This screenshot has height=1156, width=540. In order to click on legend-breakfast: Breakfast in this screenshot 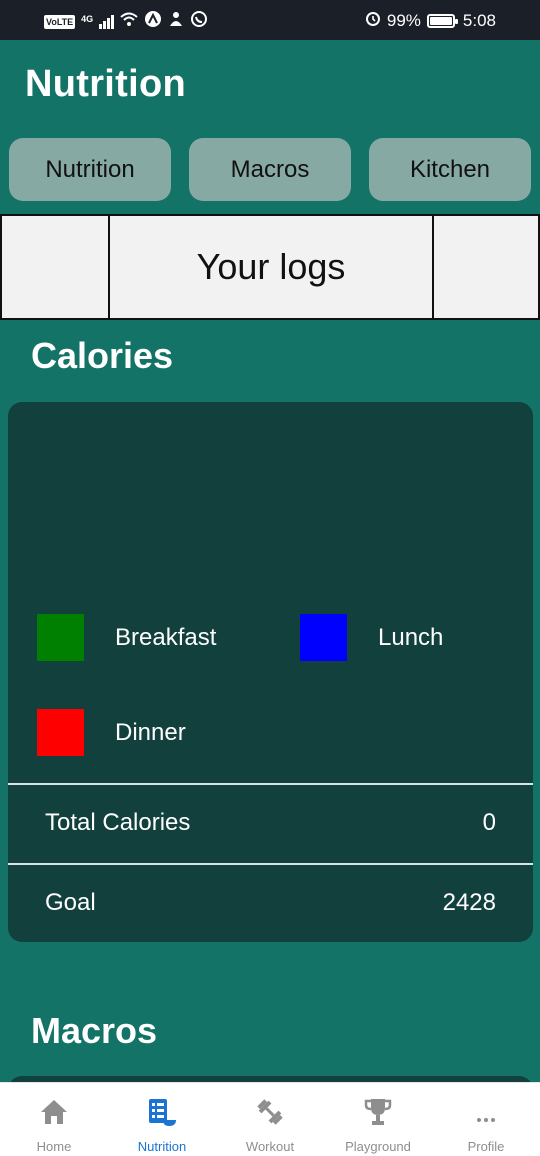, I will do `click(126, 637)`.